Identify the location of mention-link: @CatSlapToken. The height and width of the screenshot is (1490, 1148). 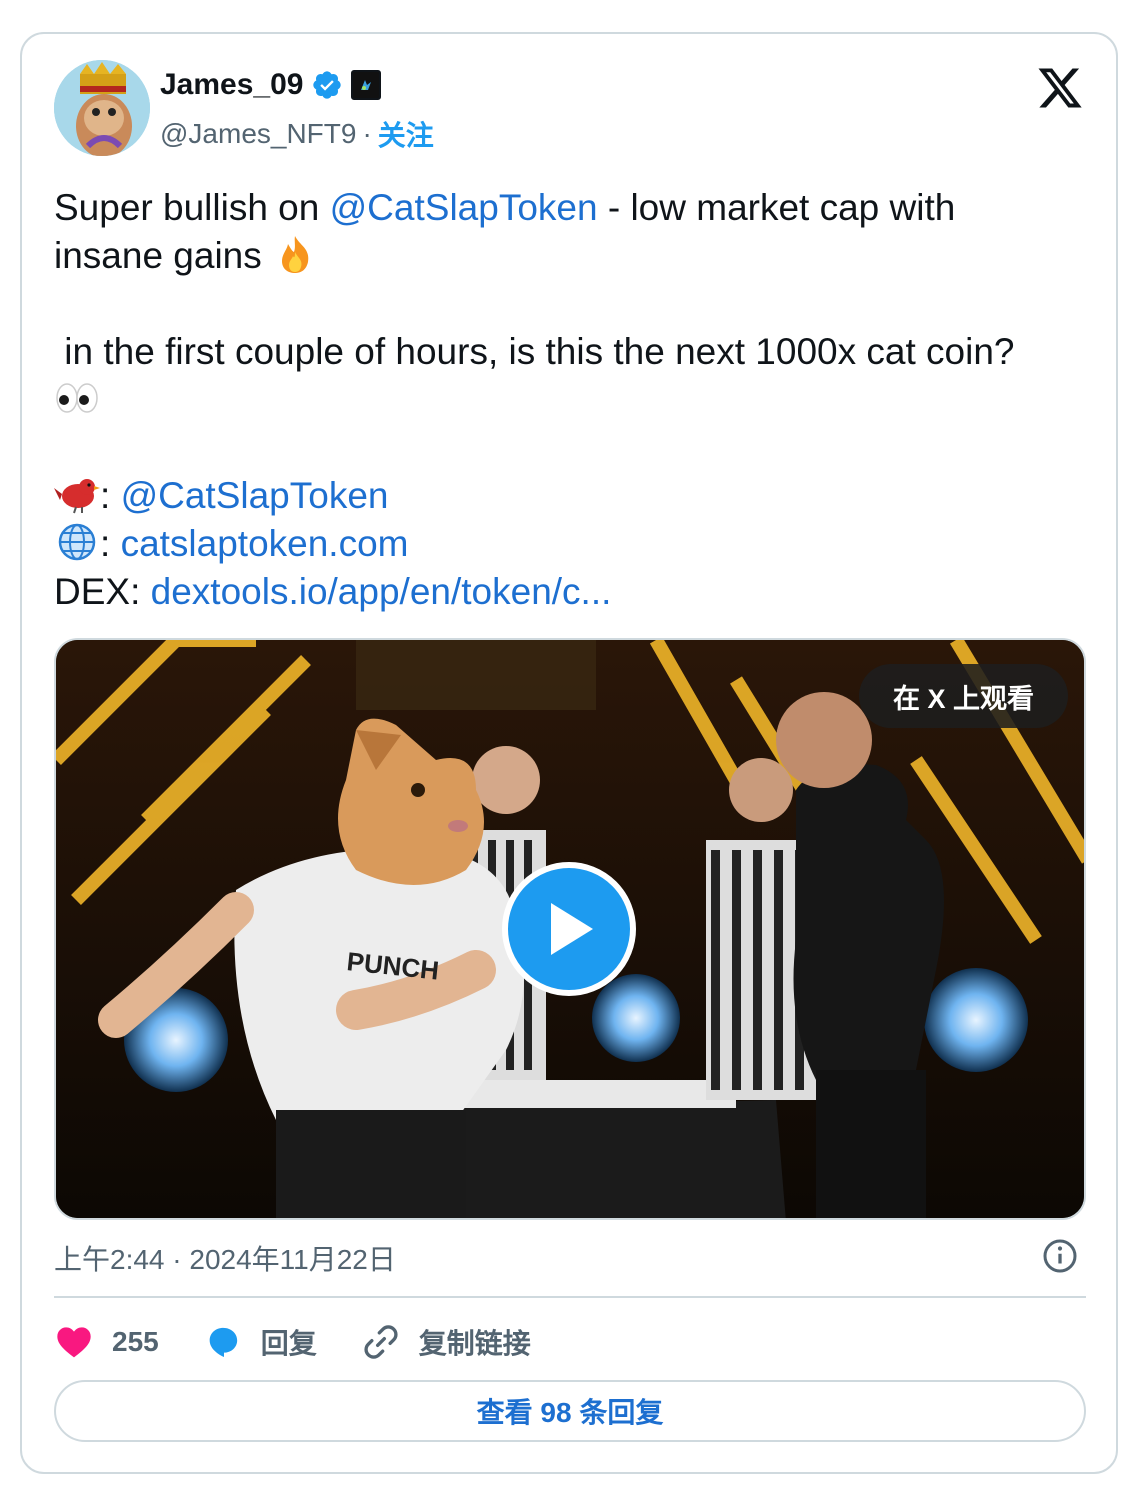
(464, 207).